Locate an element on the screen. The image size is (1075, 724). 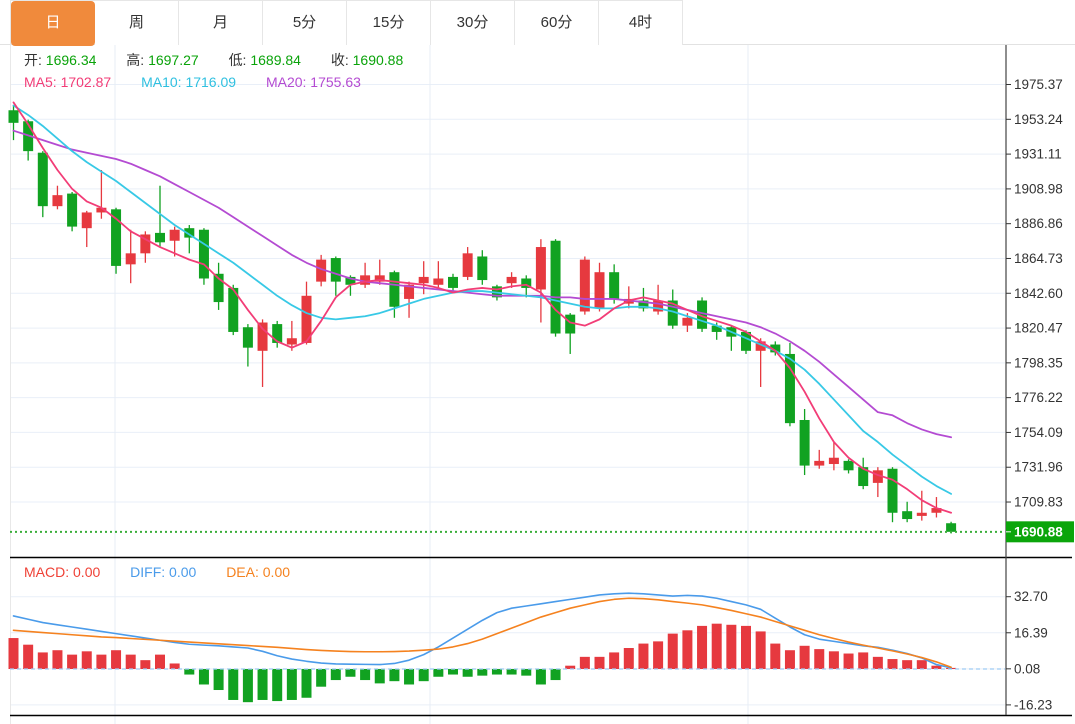
tab-60min: 60分 is located at coordinates (557, 23).